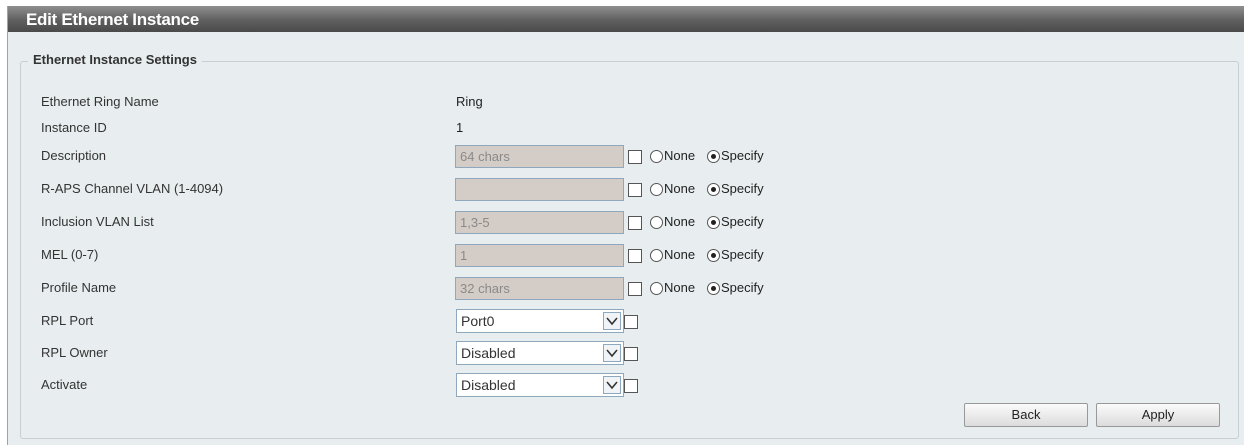 Image resolution: width=1244 pixels, height=445 pixels. Describe the element at coordinates (539, 255) in the screenshot. I see `mel-input: 1` at that location.